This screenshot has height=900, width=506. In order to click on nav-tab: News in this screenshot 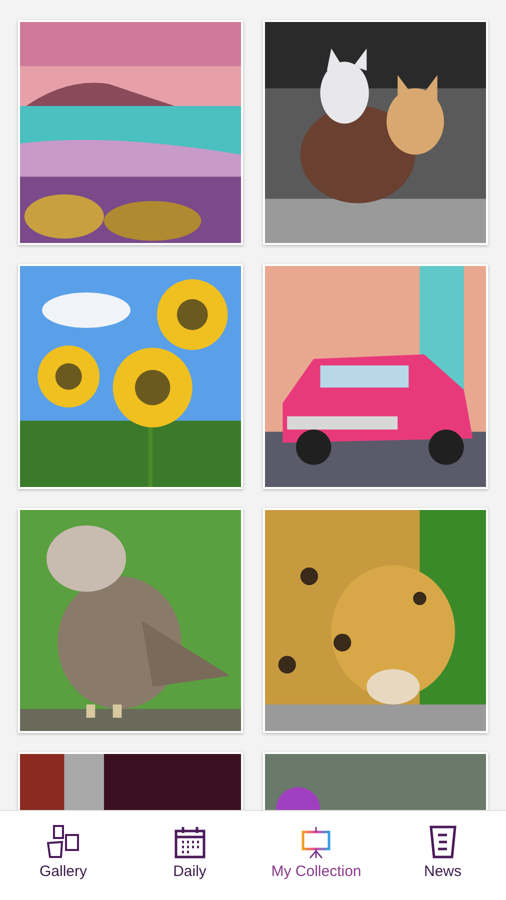, I will do `click(443, 855)`.